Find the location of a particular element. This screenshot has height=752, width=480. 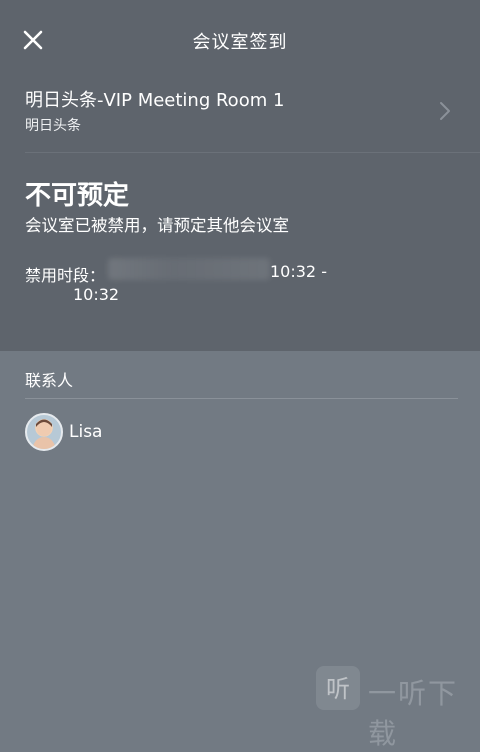

status-description: 会议室已被禁用，请预定其他会议室 is located at coordinates (157, 225).